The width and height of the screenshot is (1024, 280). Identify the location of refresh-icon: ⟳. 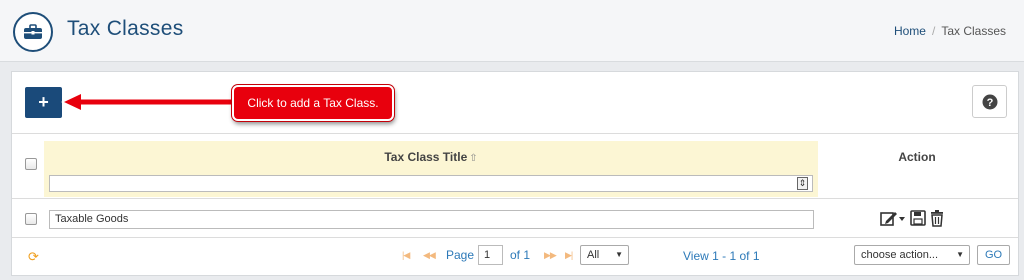
(33, 257).